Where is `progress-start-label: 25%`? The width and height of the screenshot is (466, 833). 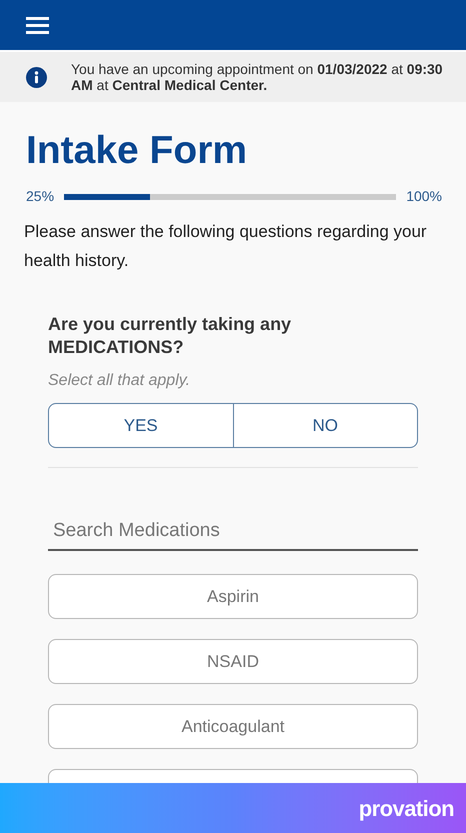
progress-start-label: 25% is located at coordinates (40, 196).